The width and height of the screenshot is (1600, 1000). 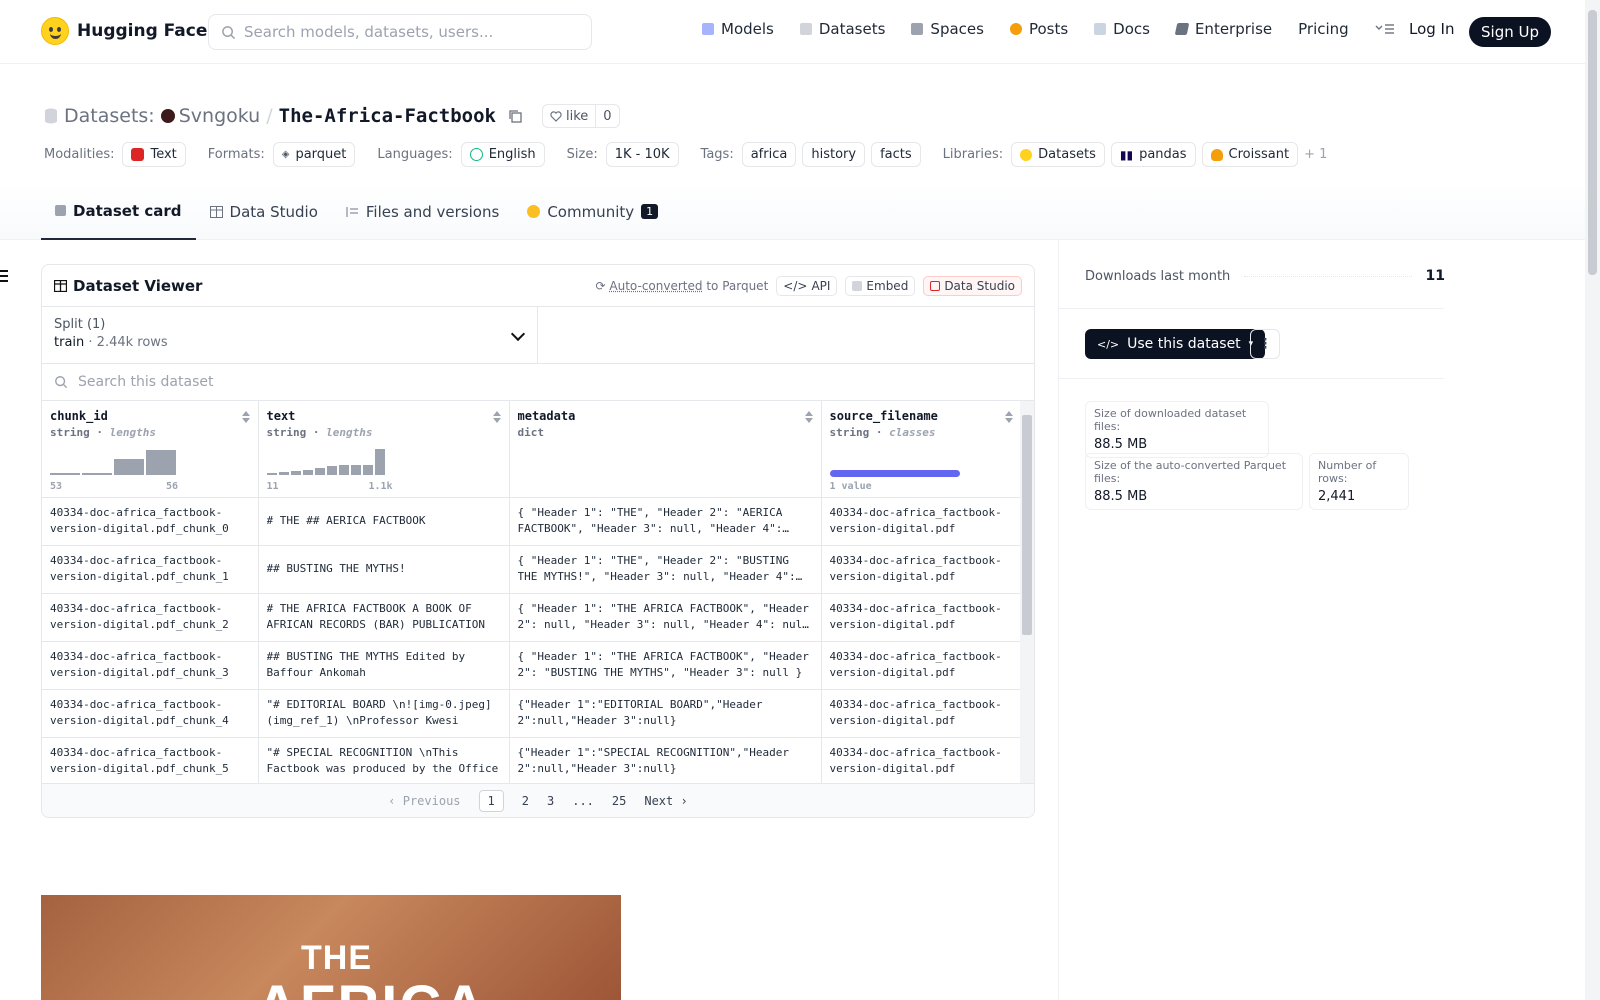 I want to click on page-2: 2, so click(x=525, y=801).